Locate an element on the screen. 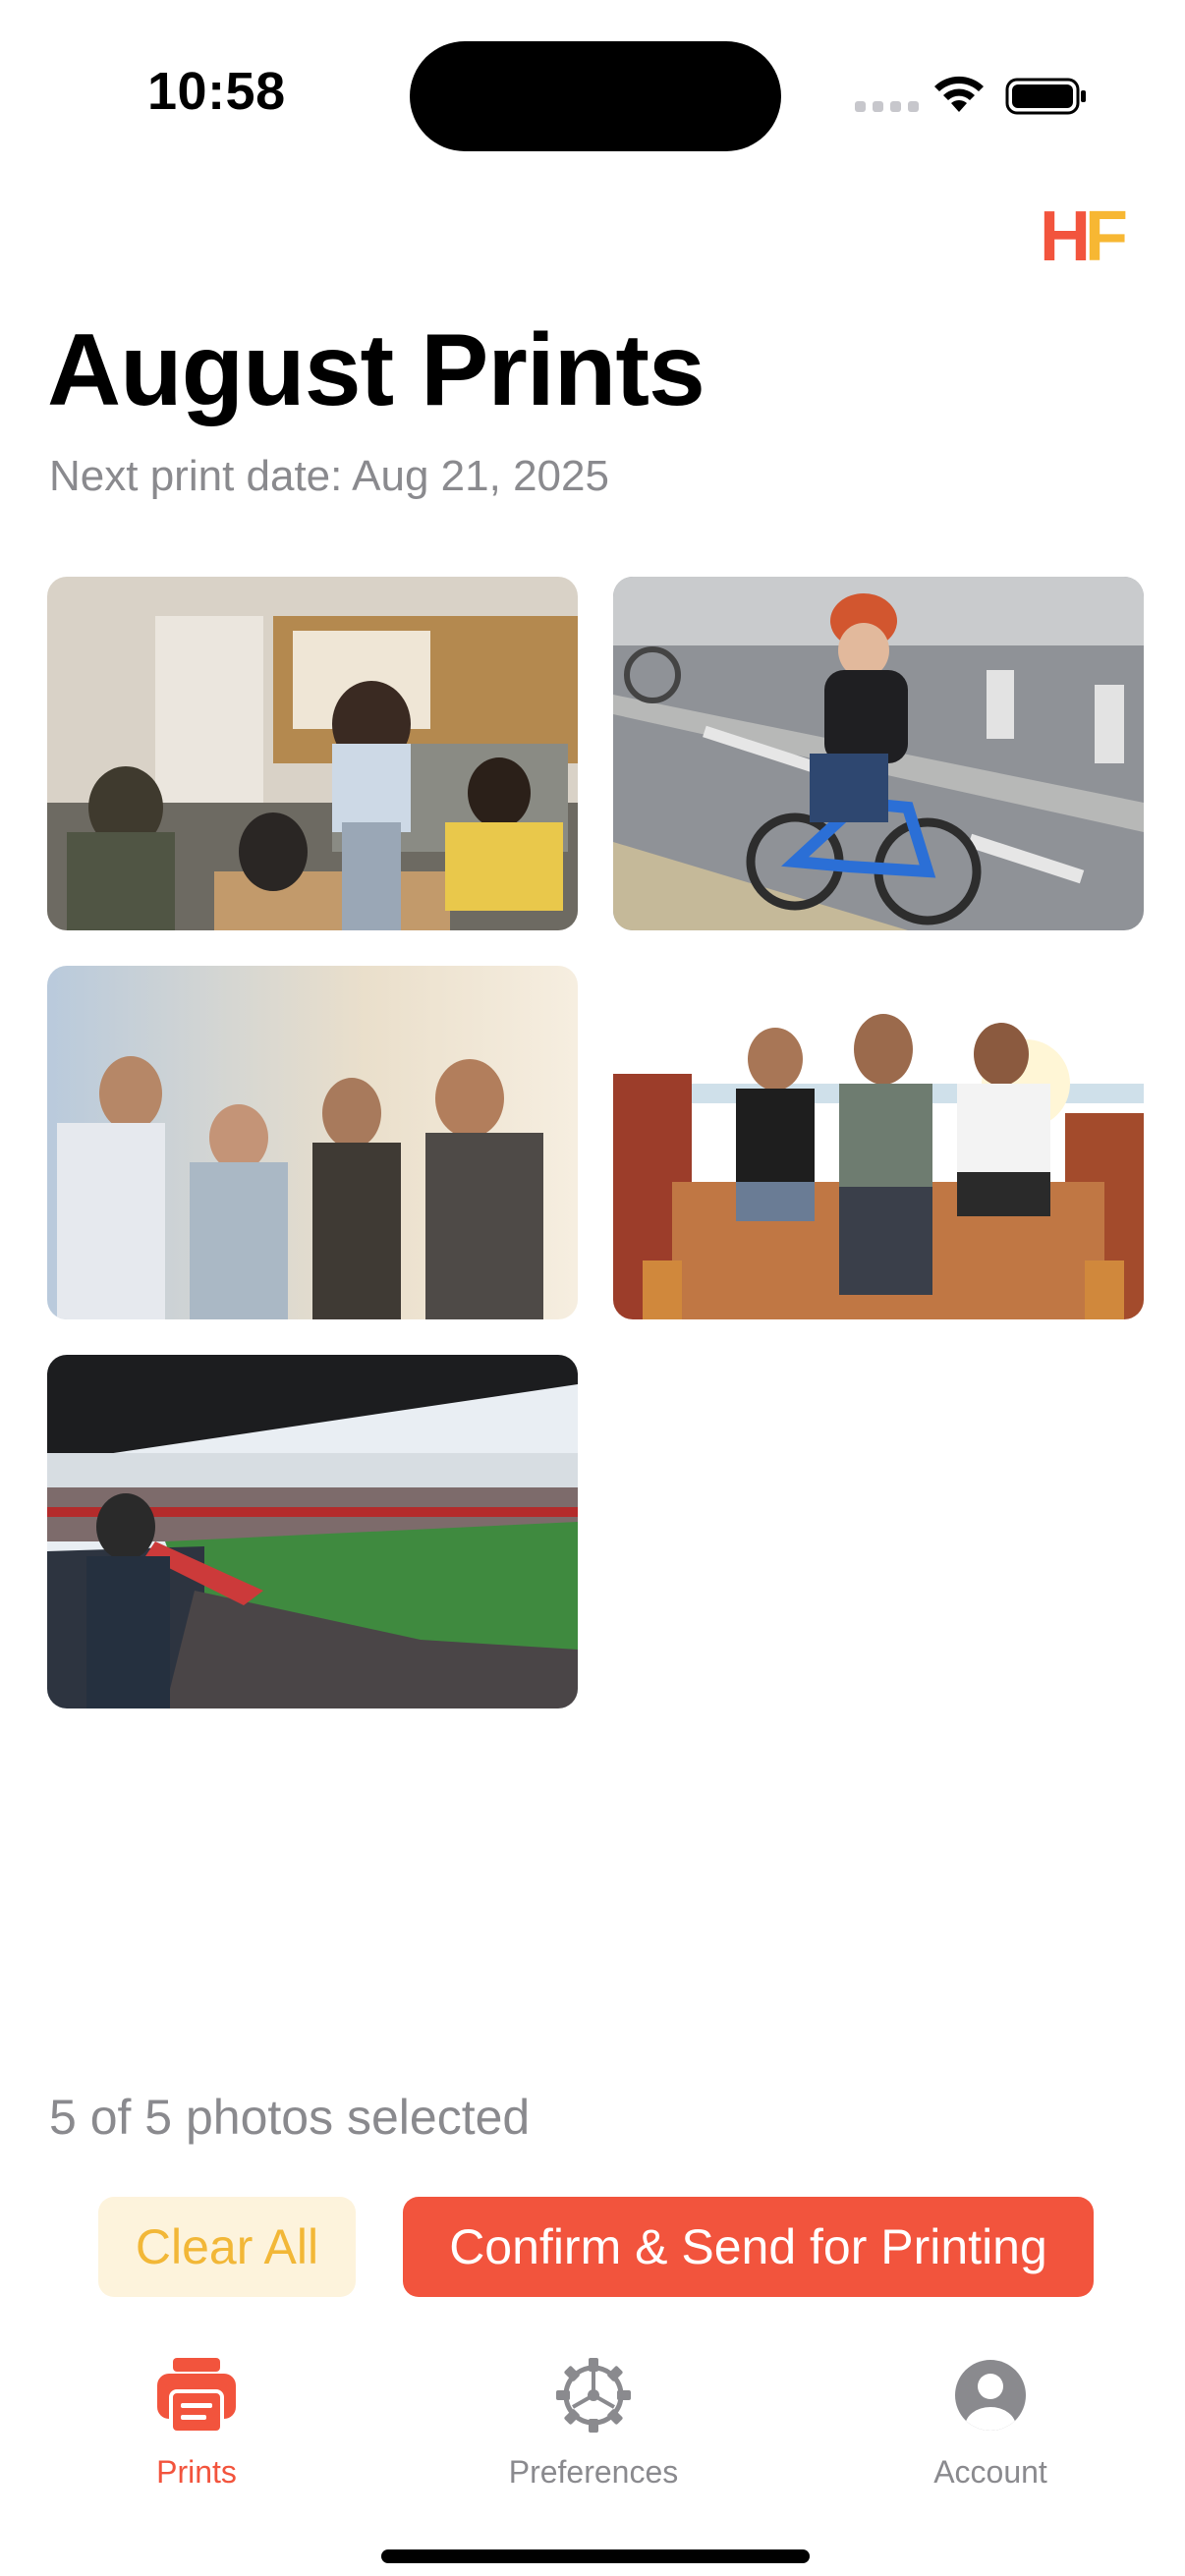 The image size is (1185, 2576). photo-football-stadium is located at coordinates (313, 1531).